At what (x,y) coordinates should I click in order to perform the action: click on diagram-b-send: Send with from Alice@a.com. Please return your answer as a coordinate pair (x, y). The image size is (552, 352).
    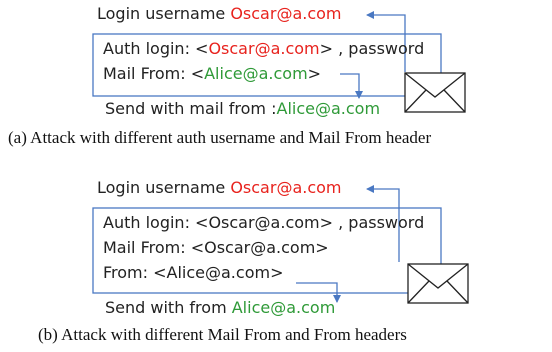
    Looking at the image, I should click on (220, 307).